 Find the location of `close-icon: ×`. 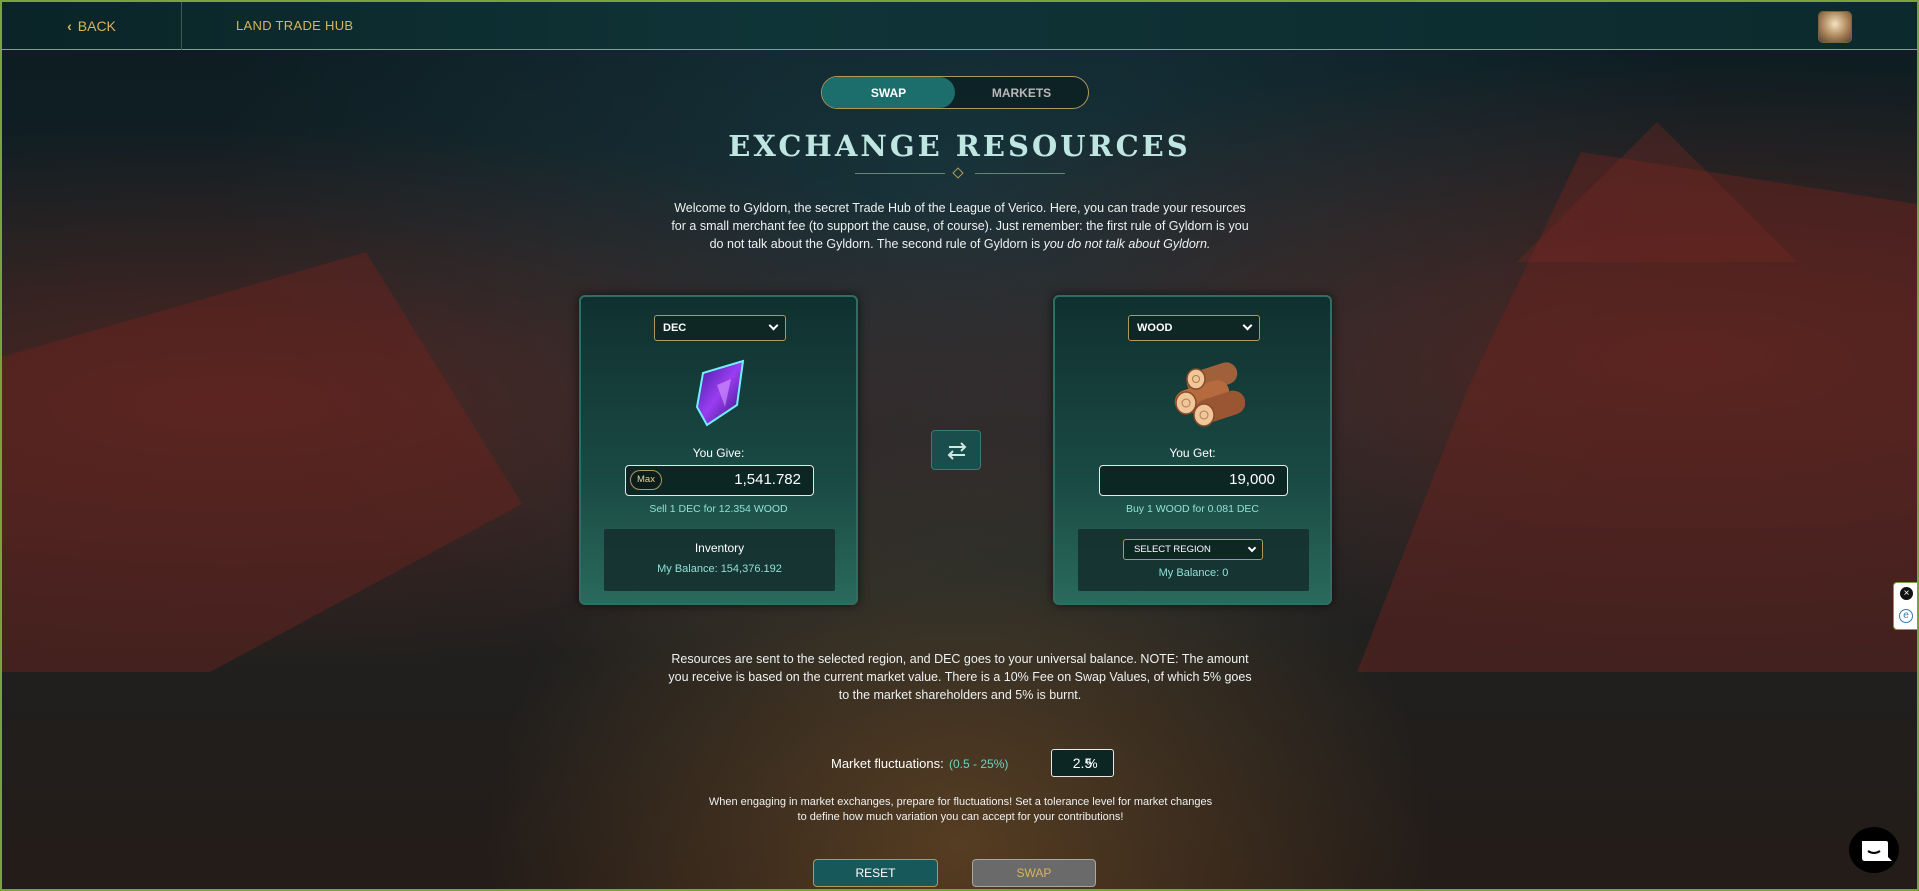

close-icon: × is located at coordinates (1906, 593).